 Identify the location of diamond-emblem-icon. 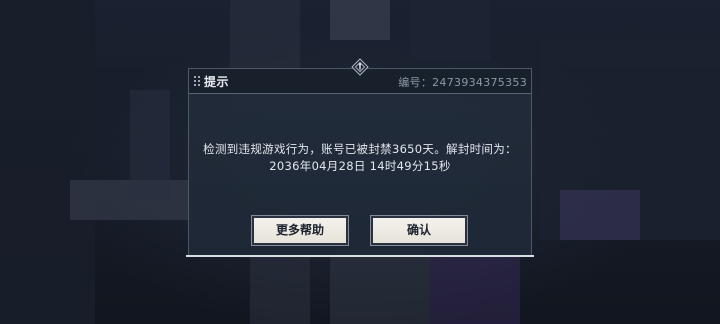
(360, 67).